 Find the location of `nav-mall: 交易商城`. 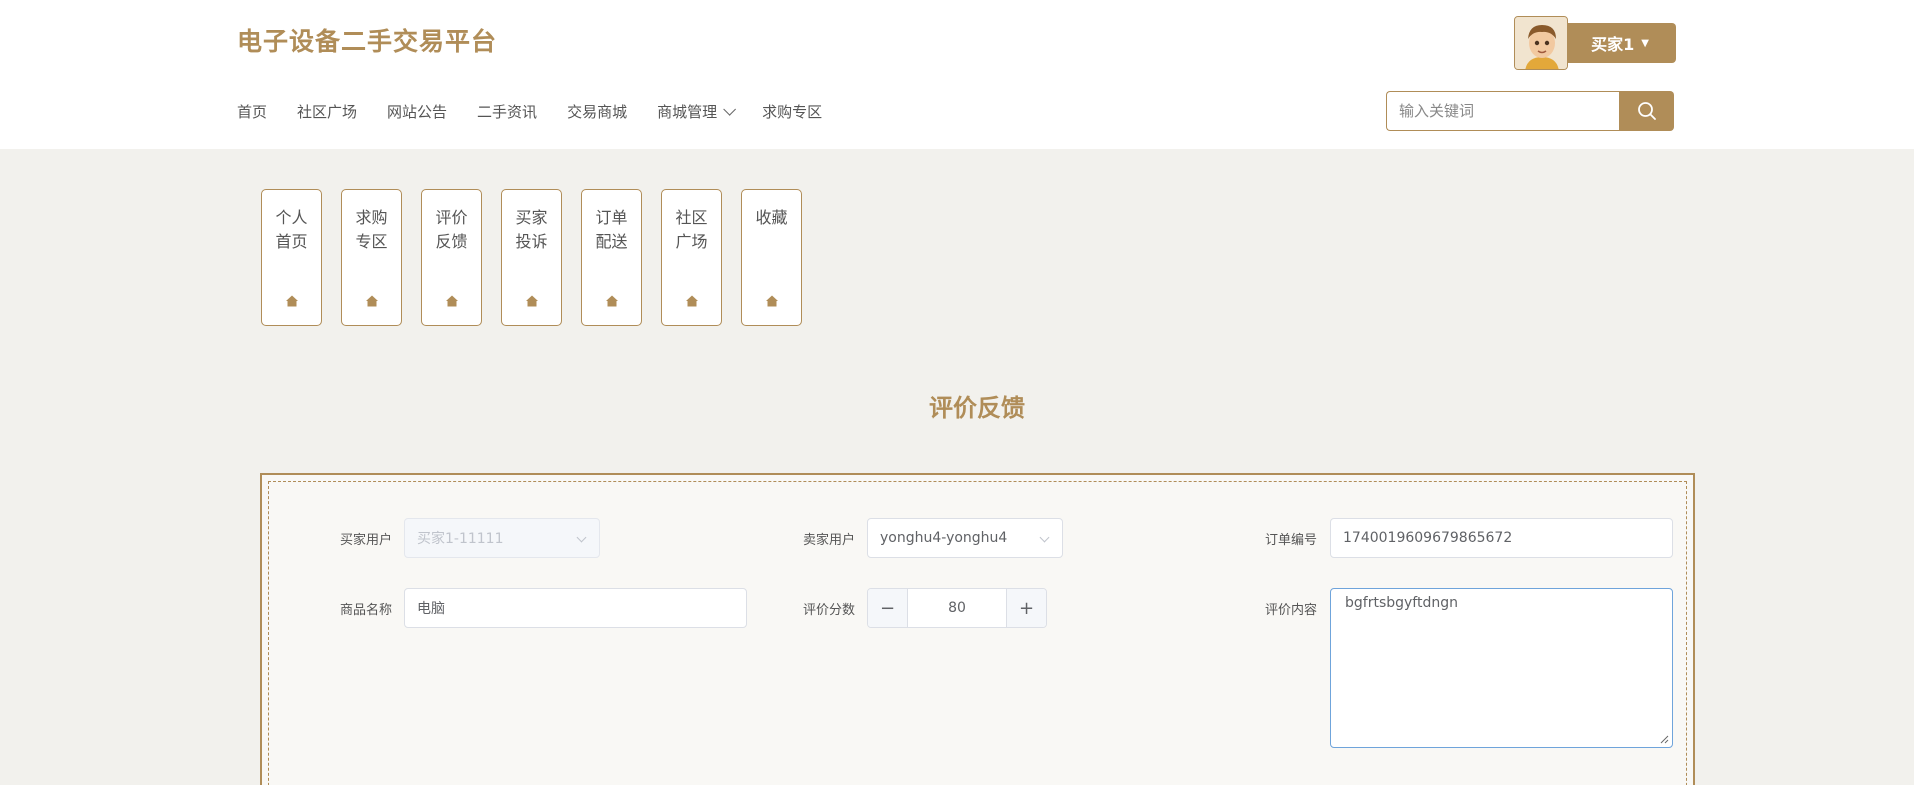

nav-mall: 交易商城 is located at coordinates (597, 111).